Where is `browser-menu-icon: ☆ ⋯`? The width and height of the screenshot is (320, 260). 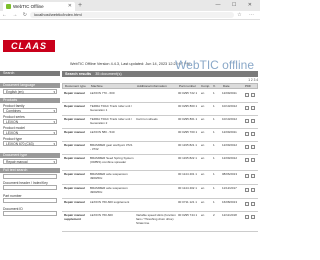 browser-menu-icon: ☆ ⋯ is located at coordinates (247, 15).